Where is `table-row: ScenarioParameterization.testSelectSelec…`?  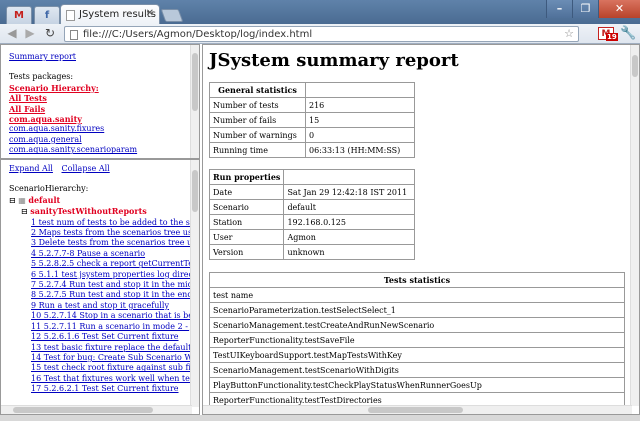
table-row: ScenarioParameterization.testSelectSelec… is located at coordinates (417, 310).